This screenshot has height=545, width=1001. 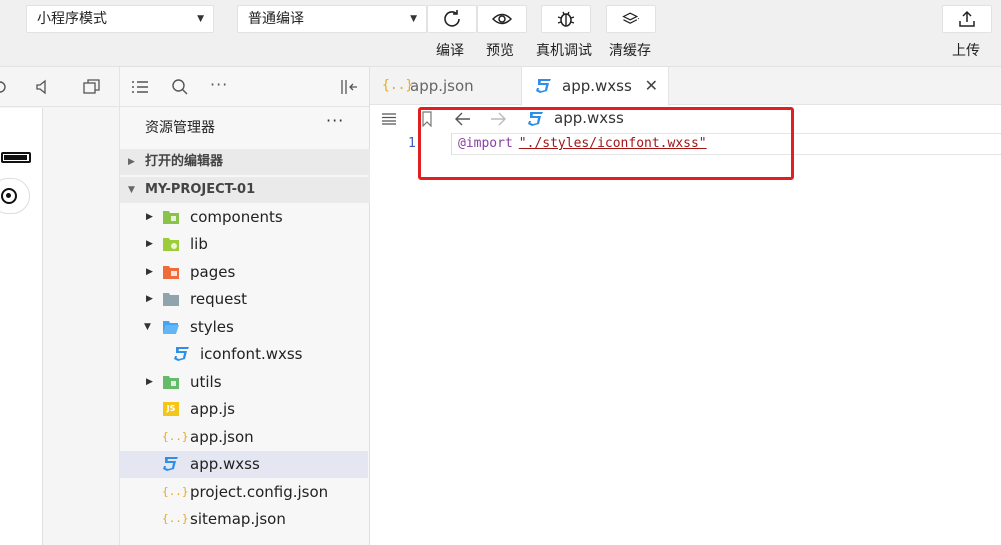 What do you see at coordinates (42, 87) in the screenshot?
I see `volume-icon` at bounding box center [42, 87].